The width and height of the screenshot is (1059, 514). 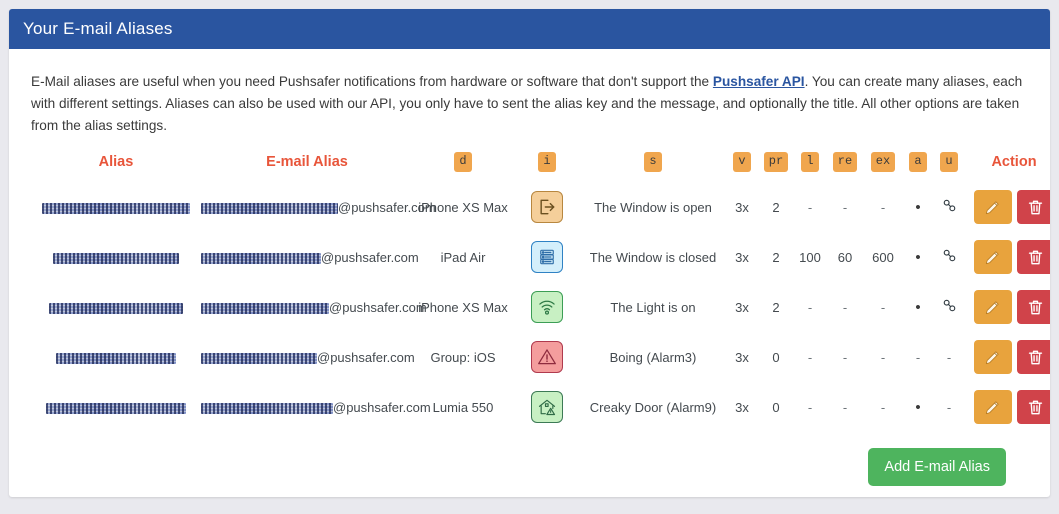 What do you see at coordinates (307, 161) in the screenshot?
I see `header-label-email-alias: E-mail Alias` at bounding box center [307, 161].